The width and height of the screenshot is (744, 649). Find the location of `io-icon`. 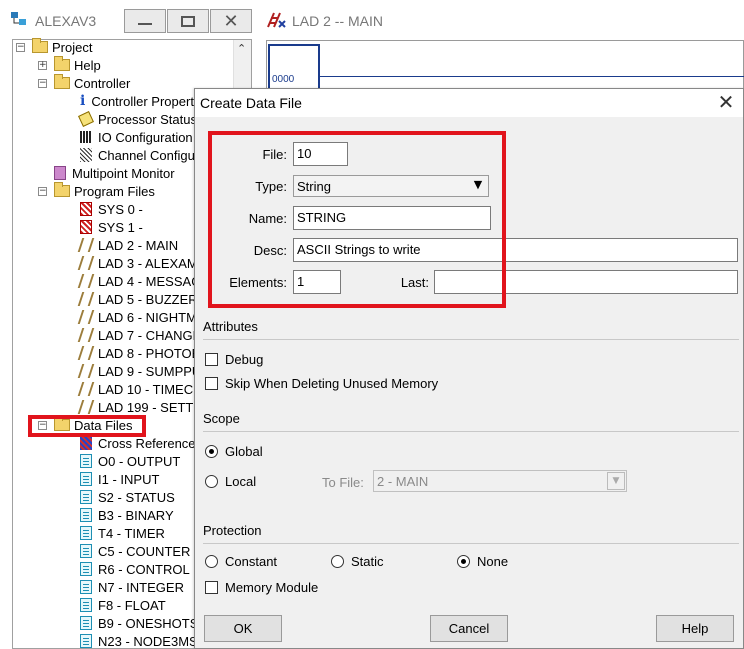

io-icon is located at coordinates (86, 137).